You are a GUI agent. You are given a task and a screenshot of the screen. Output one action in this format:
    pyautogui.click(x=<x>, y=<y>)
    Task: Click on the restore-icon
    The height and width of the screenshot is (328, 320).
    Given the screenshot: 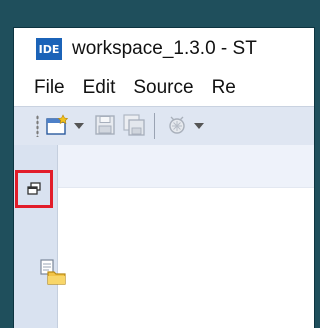 What is the action you would take?
    pyautogui.click(x=34, y=188)
    